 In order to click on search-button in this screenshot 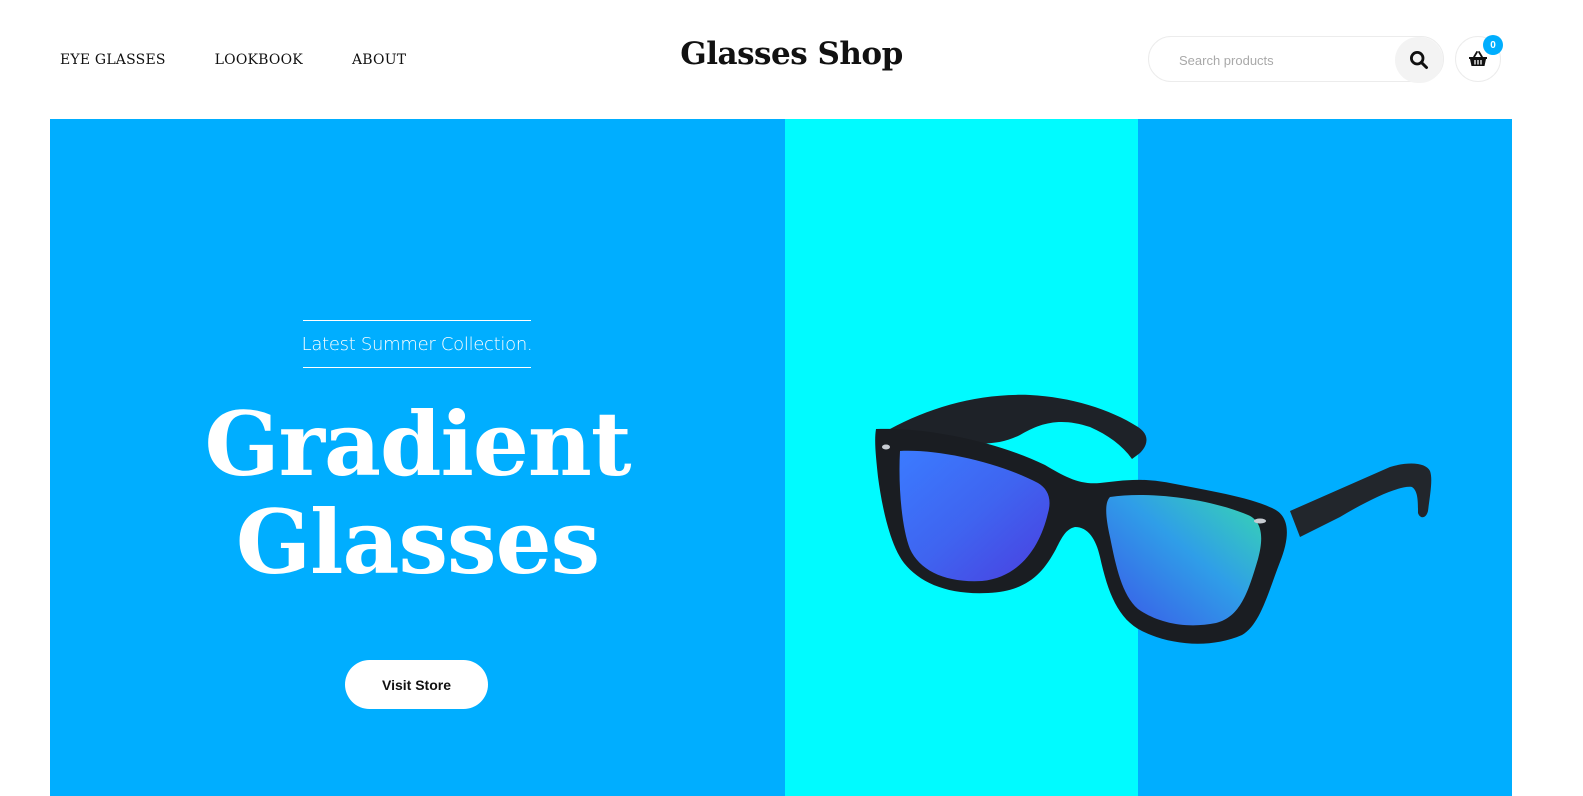, I will do `click(1419, 60)`.